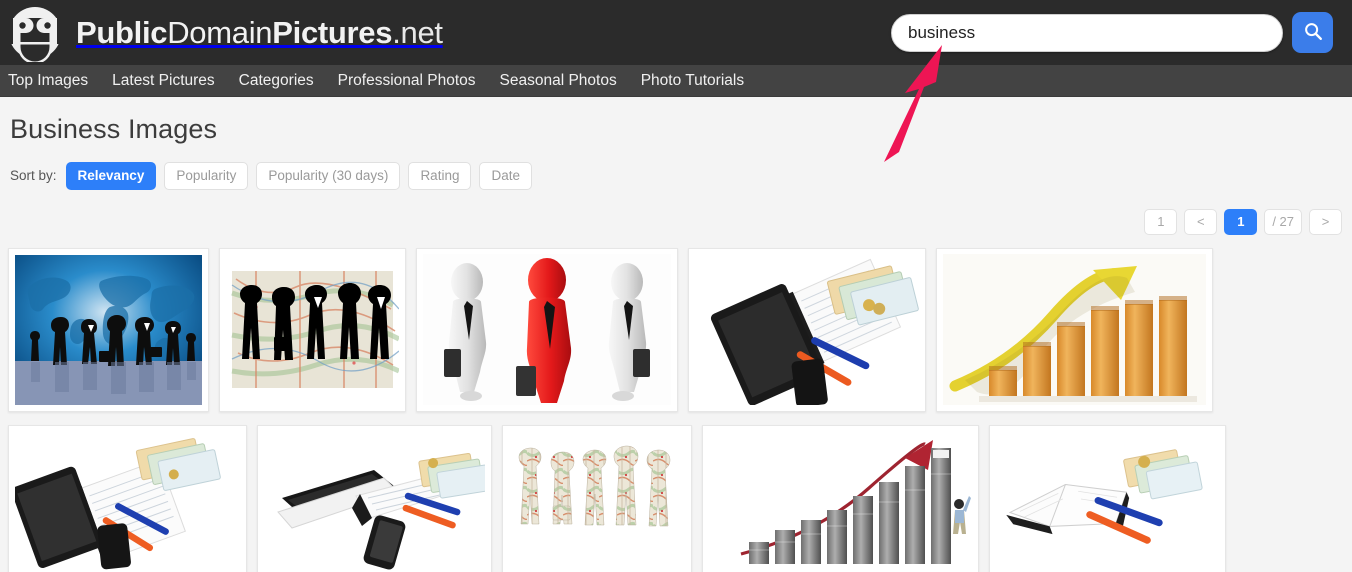 Image resolution: width=1352 pixels, height=572 pixels. What do you see at coordinates (597, 498) in the screenshot?
I see `thumb-map-textured-figures` at bounding box center [597, 498].